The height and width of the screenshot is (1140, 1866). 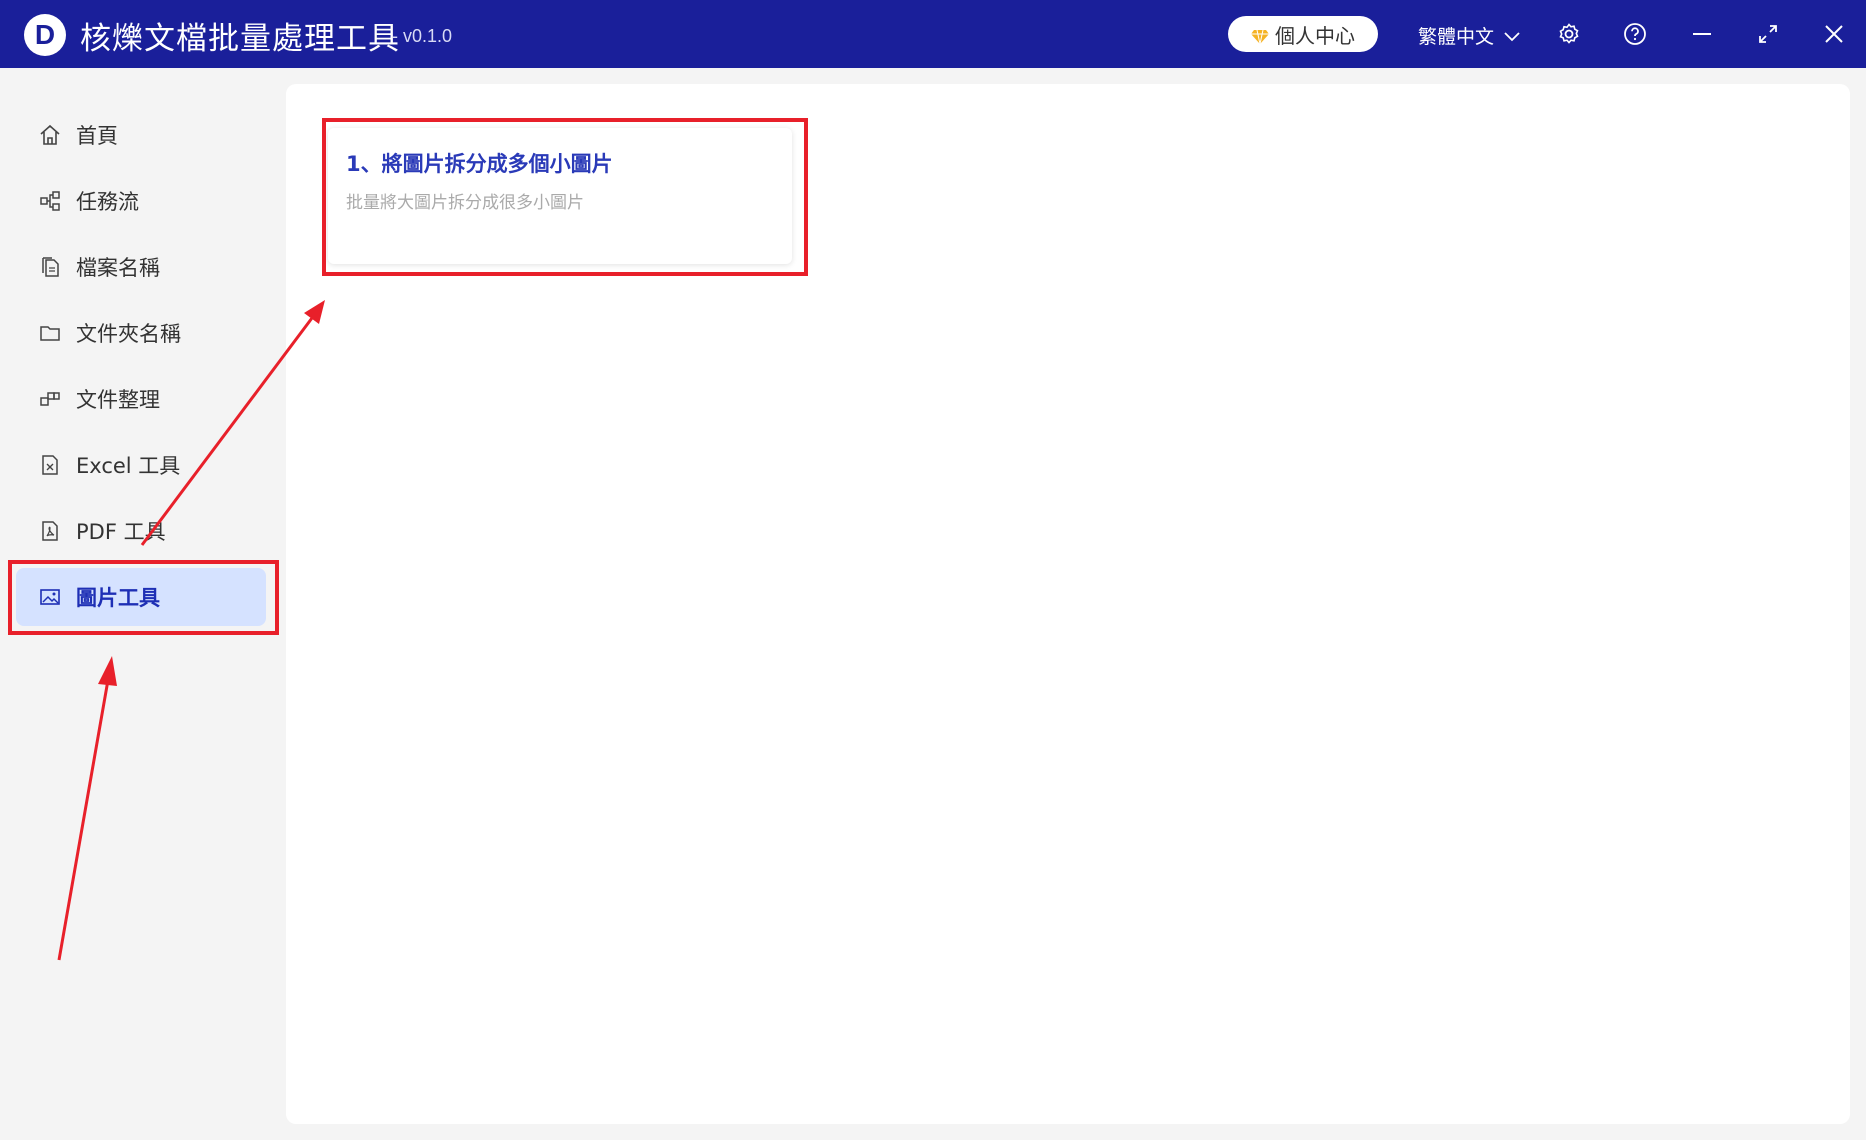 I want to click on sidebar-item-pdf-tools: PDF 工具, so click(x=141, y=531).